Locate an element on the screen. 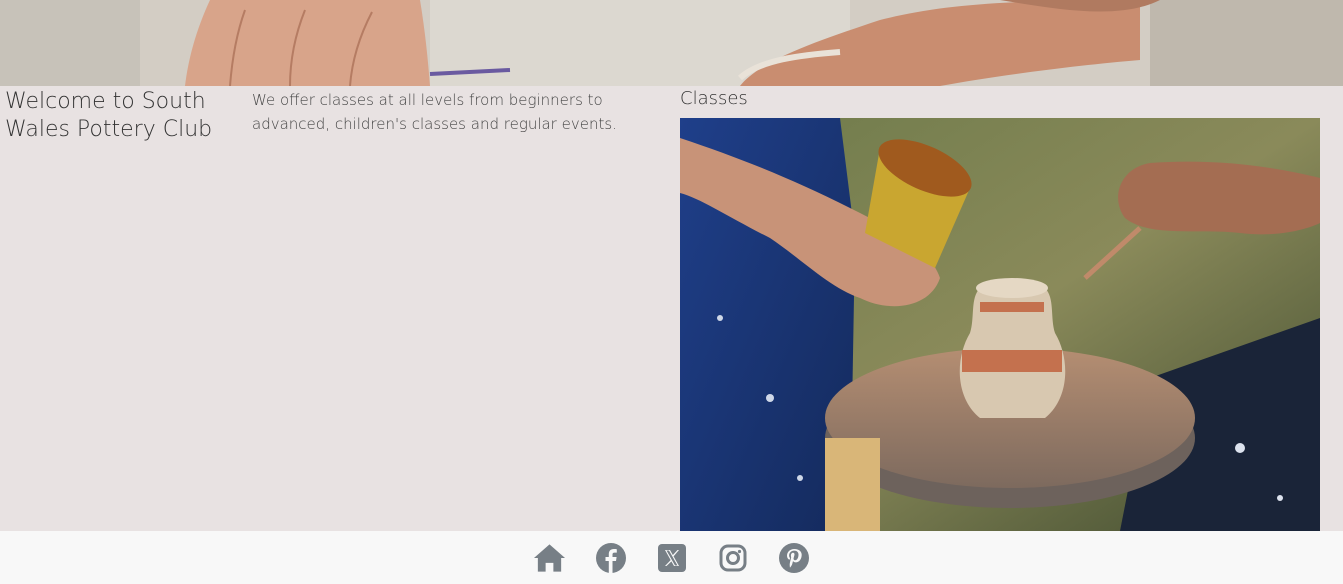 This screenshot has width=1343, height=584. hero-banner is located at coordinates (671, 43).